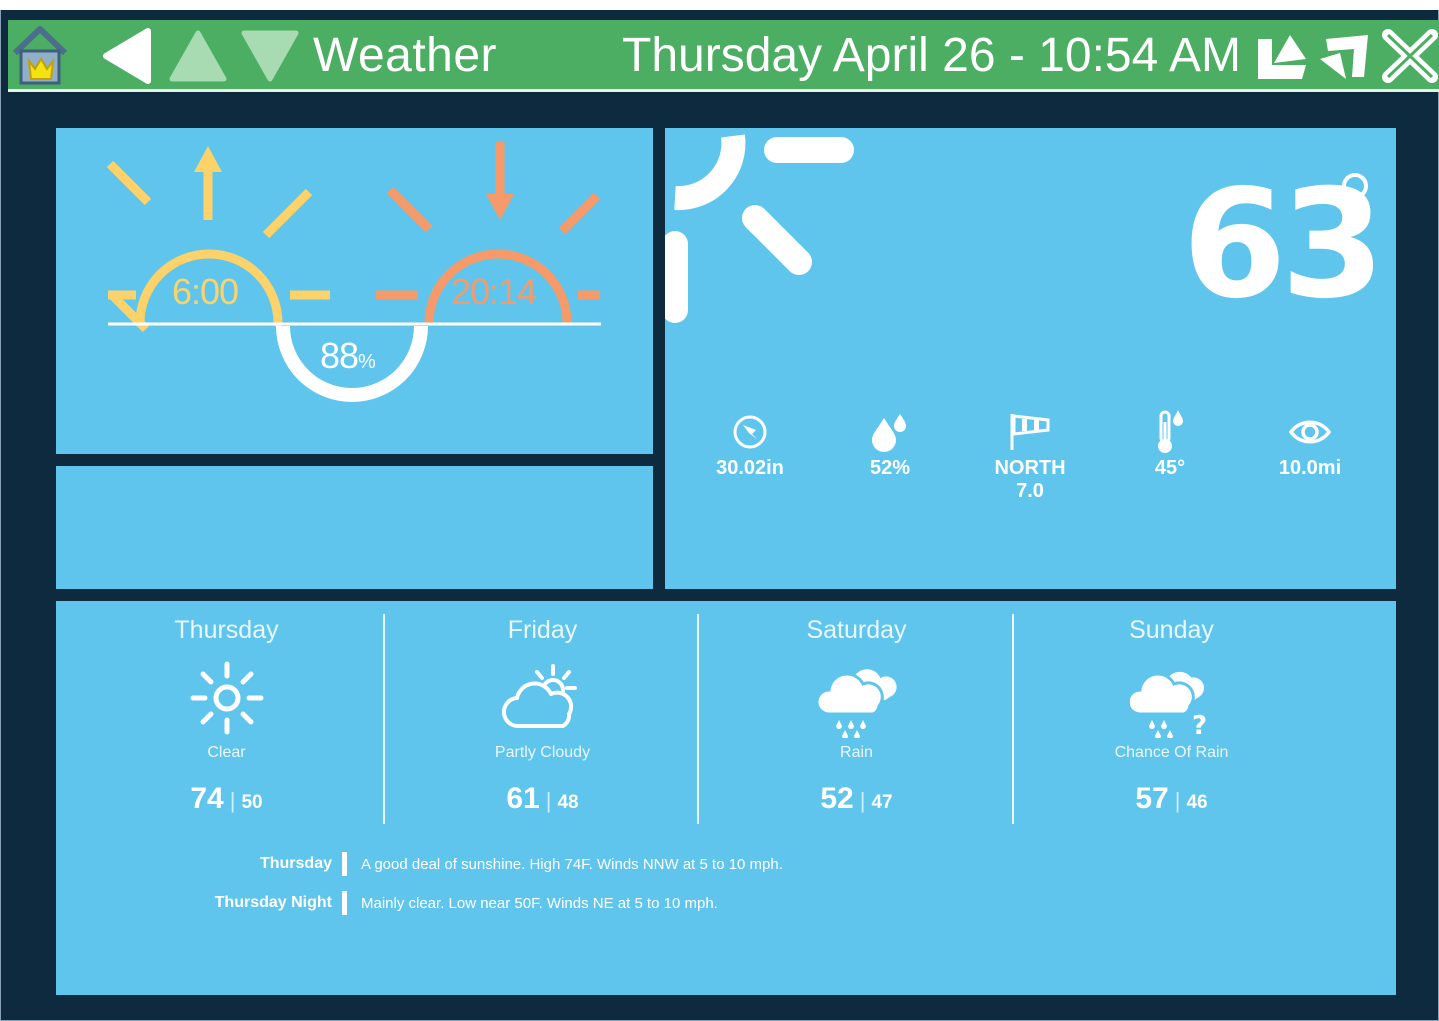 This screenshot has width=1439, height=1021. What do you see at coordinates (856, 752) in the screenshot?
I see `day-condition: Rain` at bounding box center [856, 752].